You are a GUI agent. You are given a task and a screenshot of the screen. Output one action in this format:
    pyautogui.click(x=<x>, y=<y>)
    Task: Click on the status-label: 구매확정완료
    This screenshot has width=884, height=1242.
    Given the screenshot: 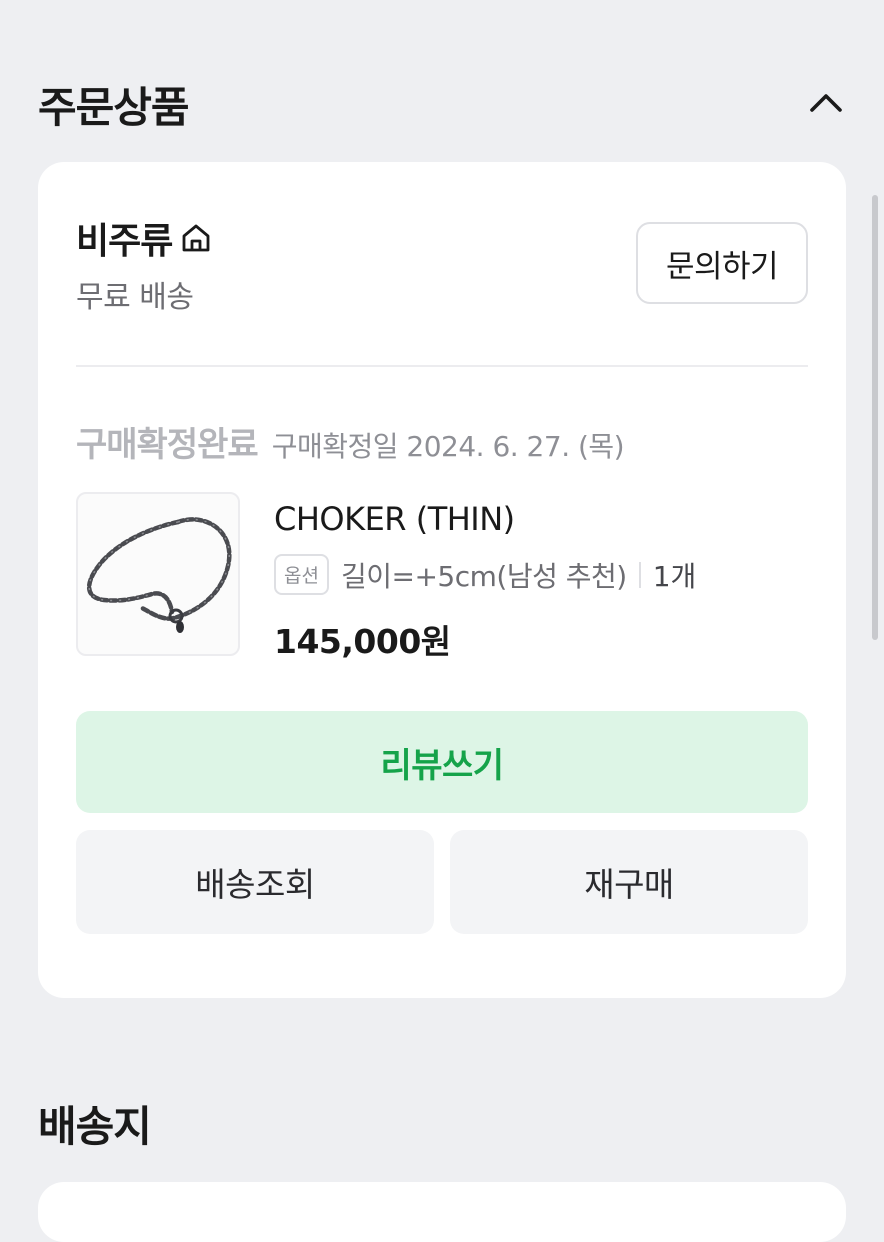 What is the action you would take?
    pyautogui.click(x=167, y=445)
    